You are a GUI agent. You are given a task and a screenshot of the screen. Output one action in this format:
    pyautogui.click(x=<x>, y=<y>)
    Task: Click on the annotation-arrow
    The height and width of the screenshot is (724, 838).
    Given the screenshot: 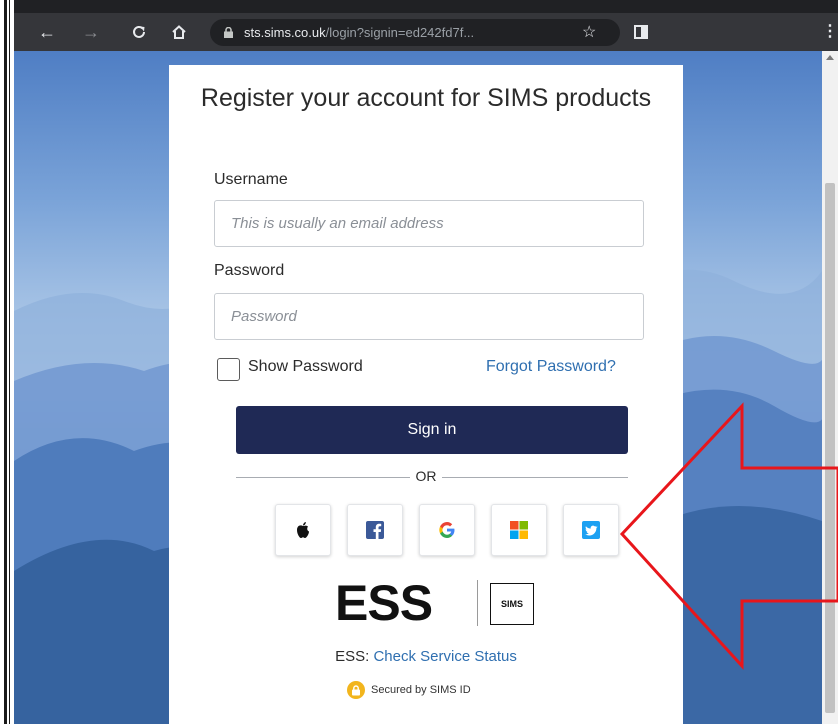 What is the action you would take?
    pyautogui.click(x=728, y=536)
    